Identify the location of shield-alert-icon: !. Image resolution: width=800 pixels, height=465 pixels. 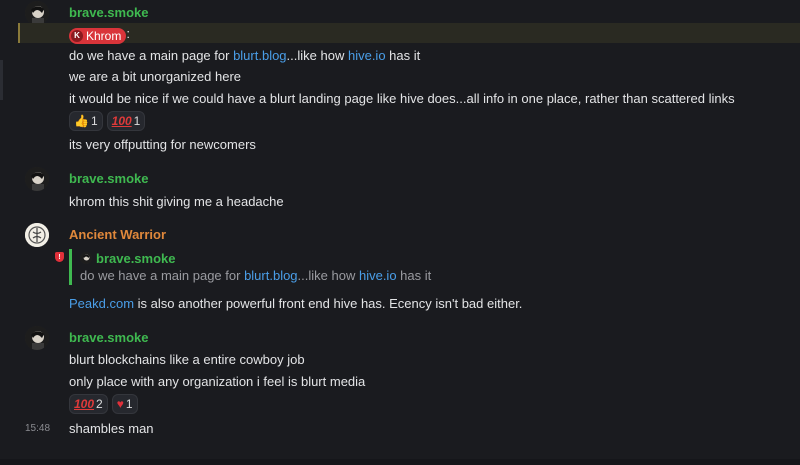
(59, 257).